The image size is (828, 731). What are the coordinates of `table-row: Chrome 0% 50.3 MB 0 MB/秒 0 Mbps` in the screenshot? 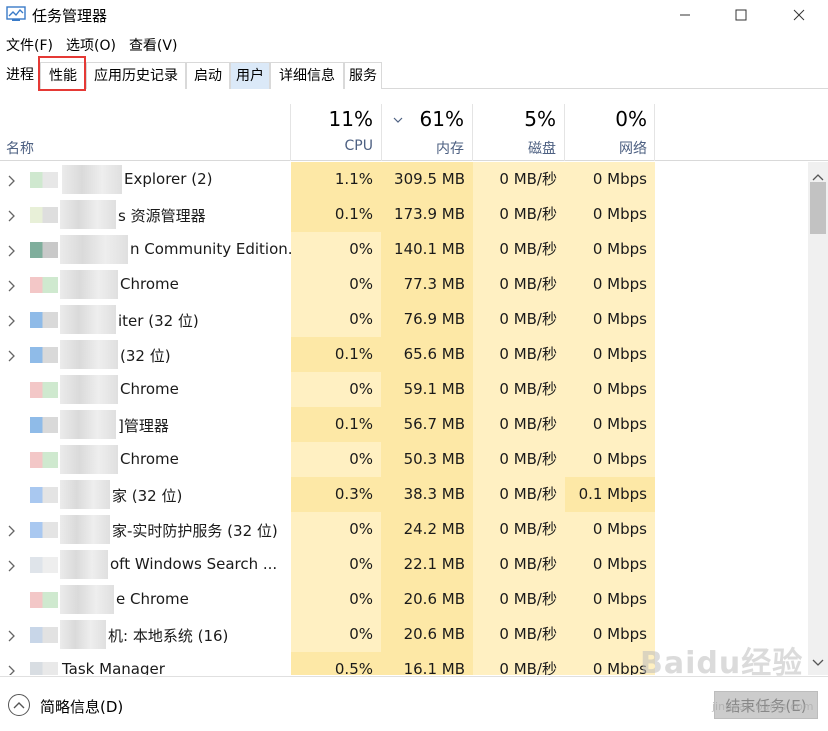 It's located at (404, 459).